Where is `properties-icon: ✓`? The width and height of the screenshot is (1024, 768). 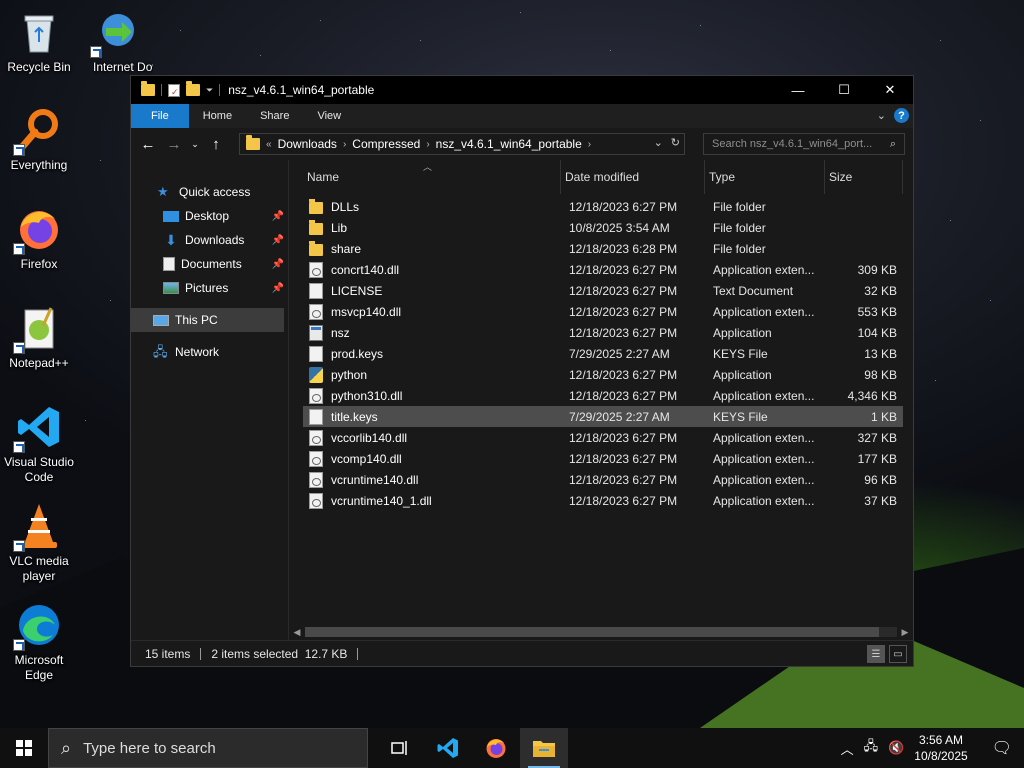 properties-icon: ✓ is located at coordinates (174, 90).